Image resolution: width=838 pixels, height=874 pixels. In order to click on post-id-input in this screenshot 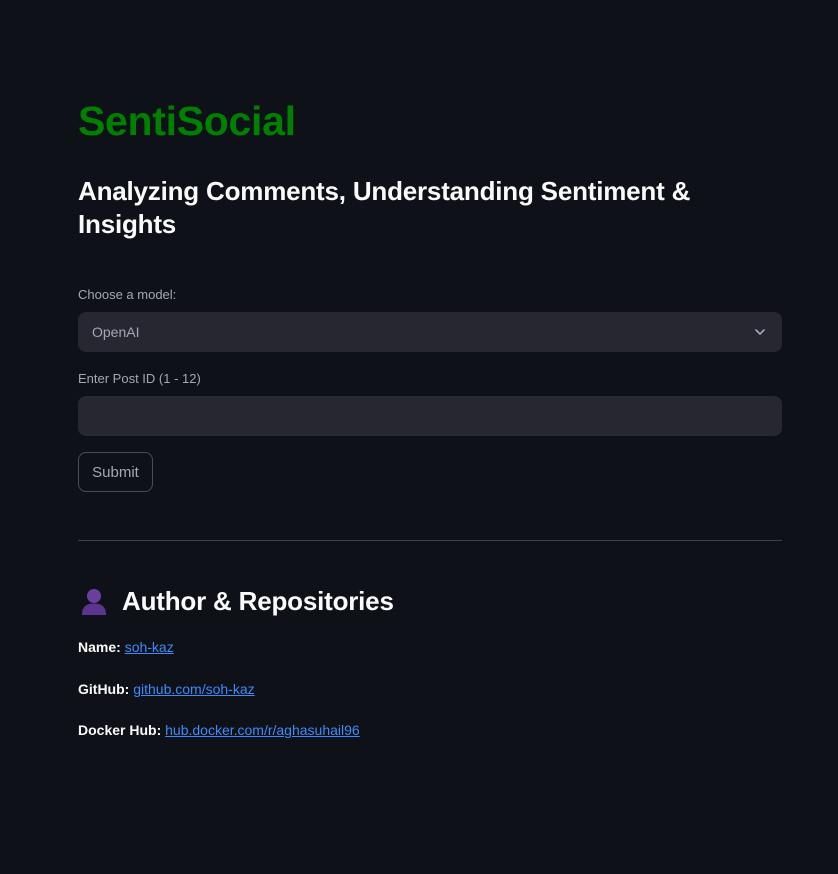, I will do `click(430, 416)`.